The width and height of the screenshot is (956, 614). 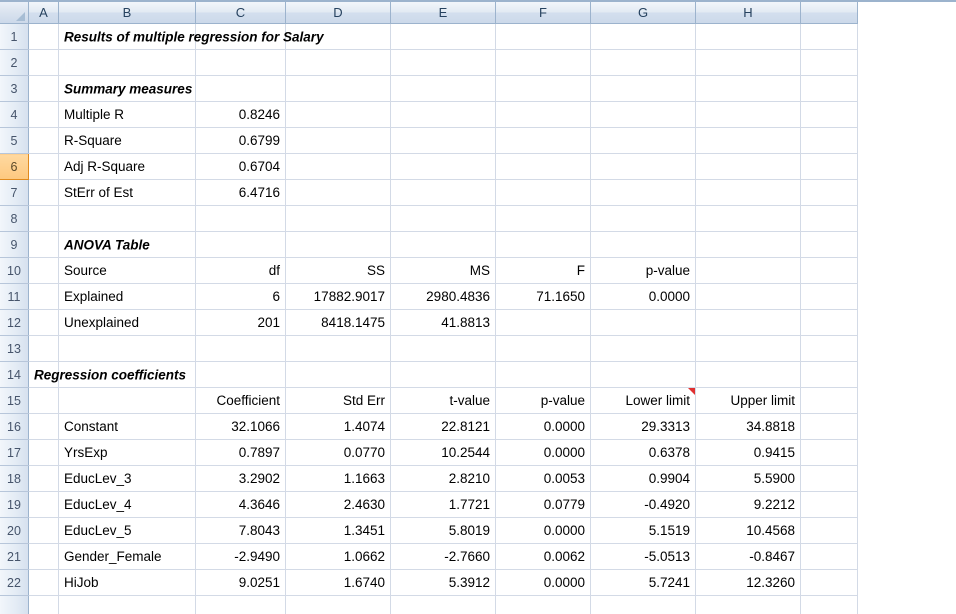 I want to click on cell-f11: 71.1650, so click(x=543, y=296).